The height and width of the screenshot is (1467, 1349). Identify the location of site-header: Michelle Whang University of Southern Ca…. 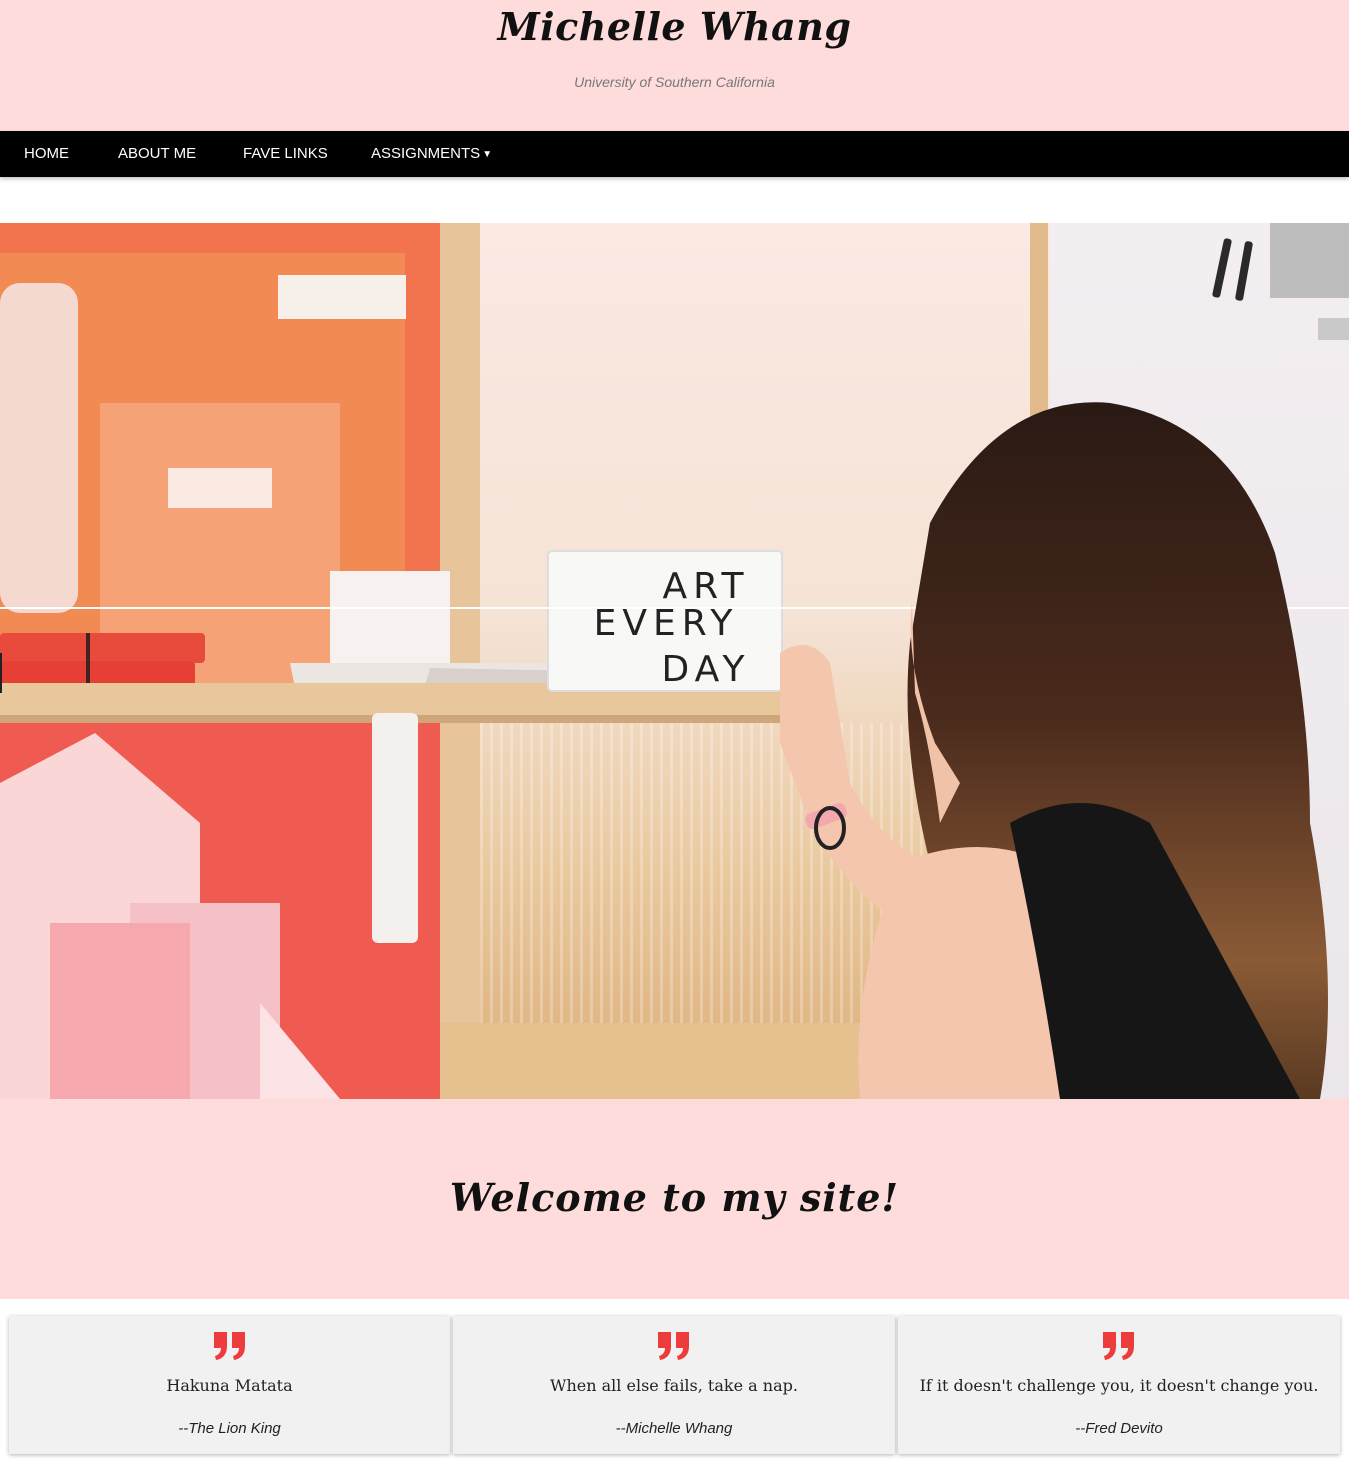
(674, 65).